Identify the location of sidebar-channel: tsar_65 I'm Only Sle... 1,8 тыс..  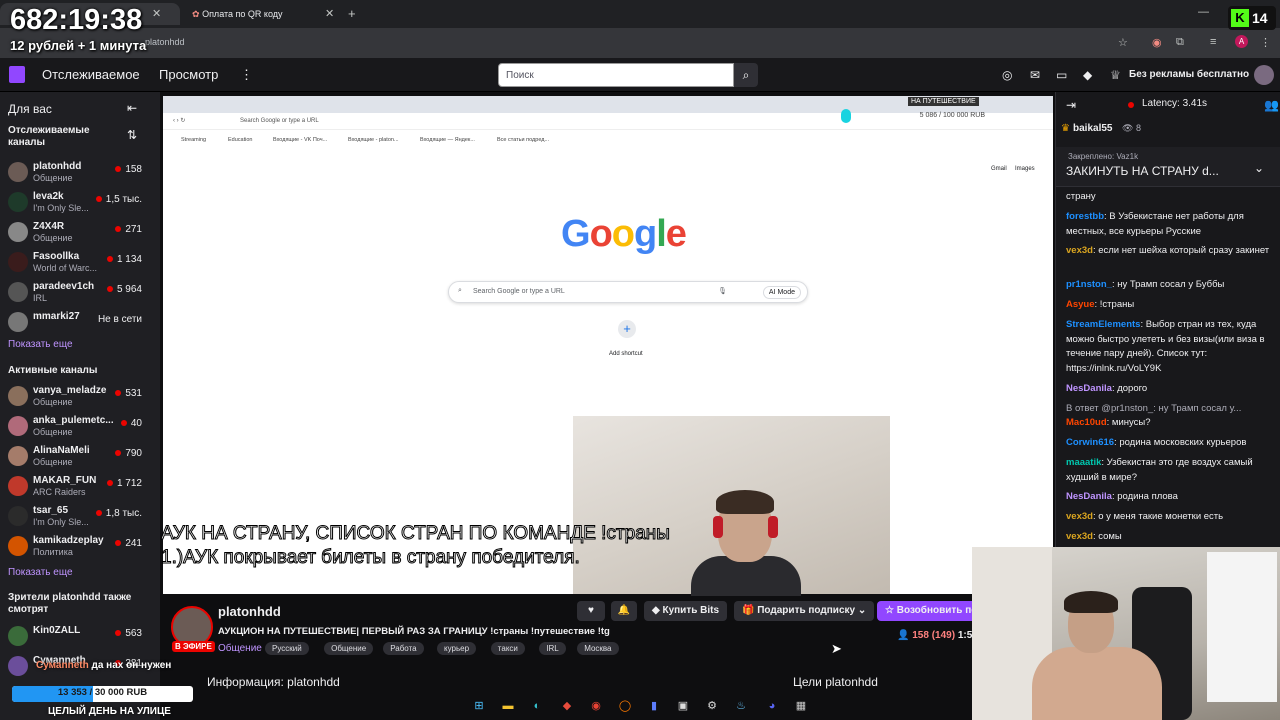
(75, 517).